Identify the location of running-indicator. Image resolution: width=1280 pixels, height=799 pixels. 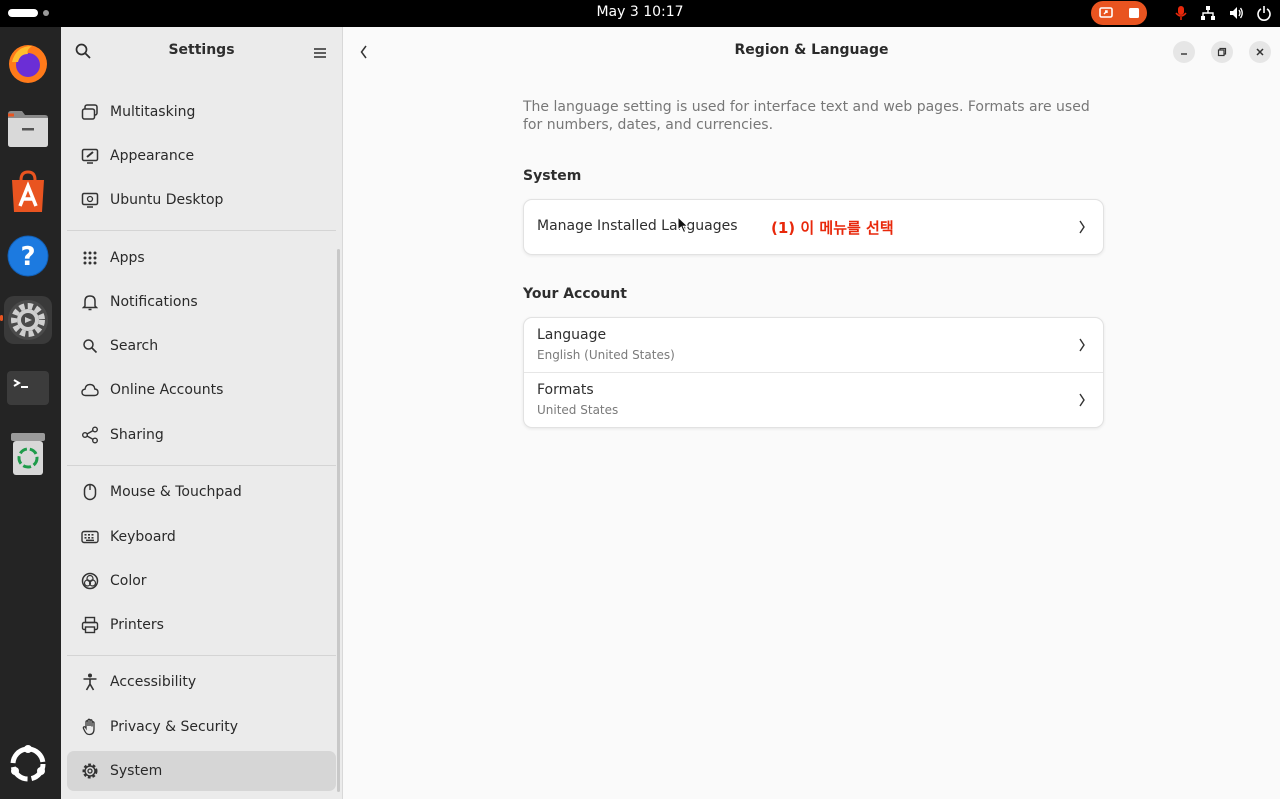
(1, 318).